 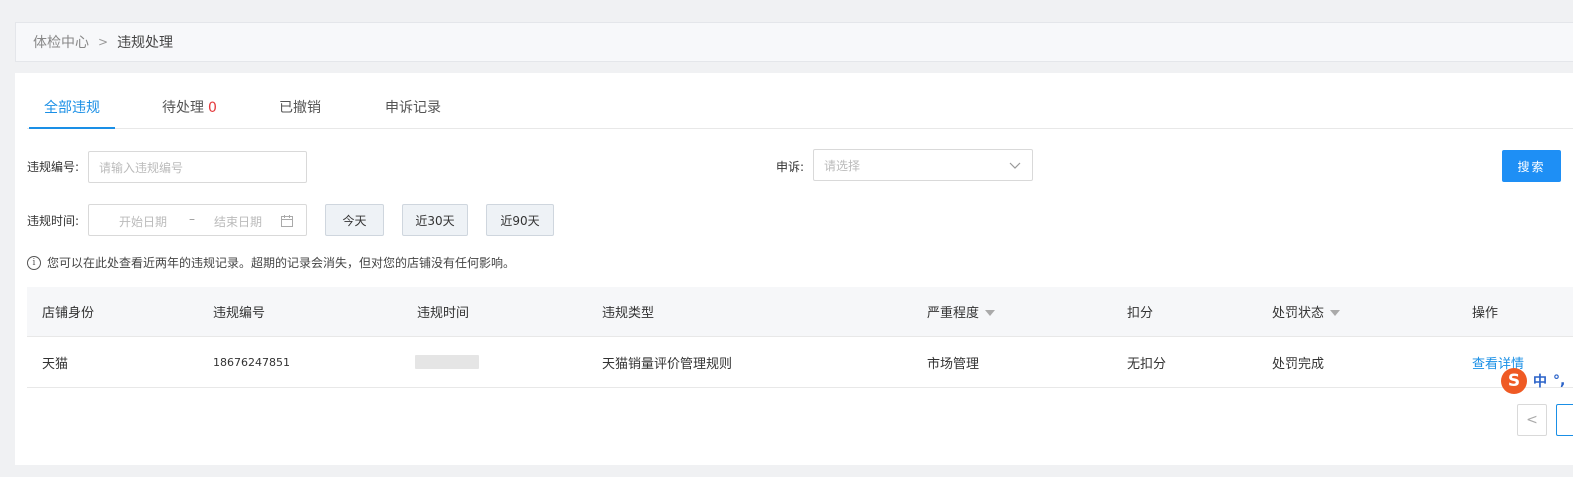 I want to click on calendar-icon, so click(x=287, y=221).